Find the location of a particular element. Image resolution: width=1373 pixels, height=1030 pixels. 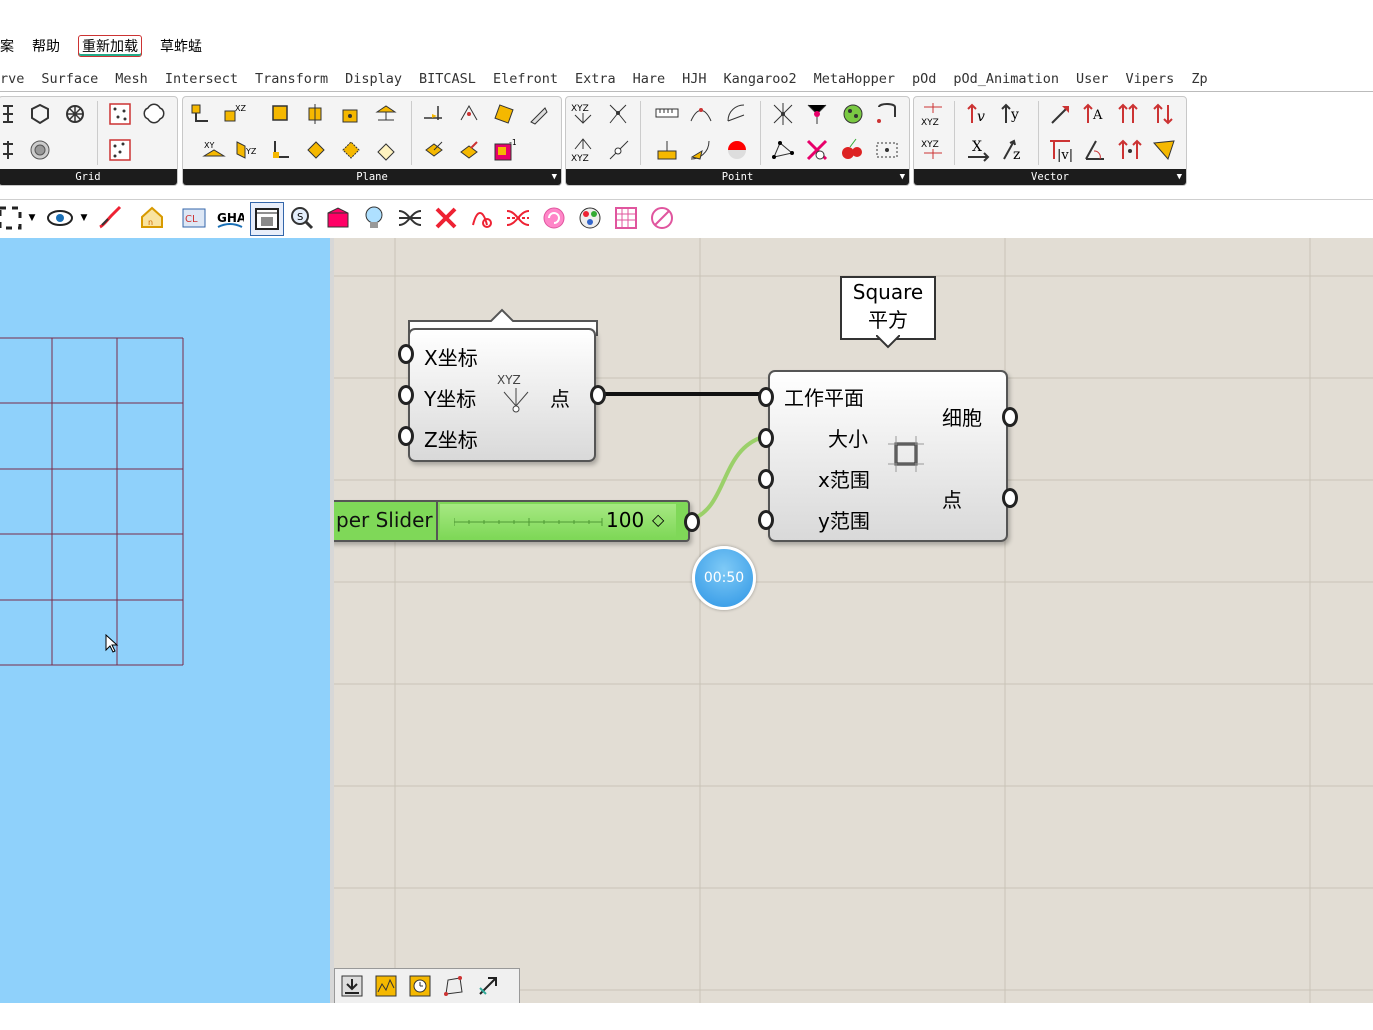

vector-dot-icon is located at coordinates (1130, 150).